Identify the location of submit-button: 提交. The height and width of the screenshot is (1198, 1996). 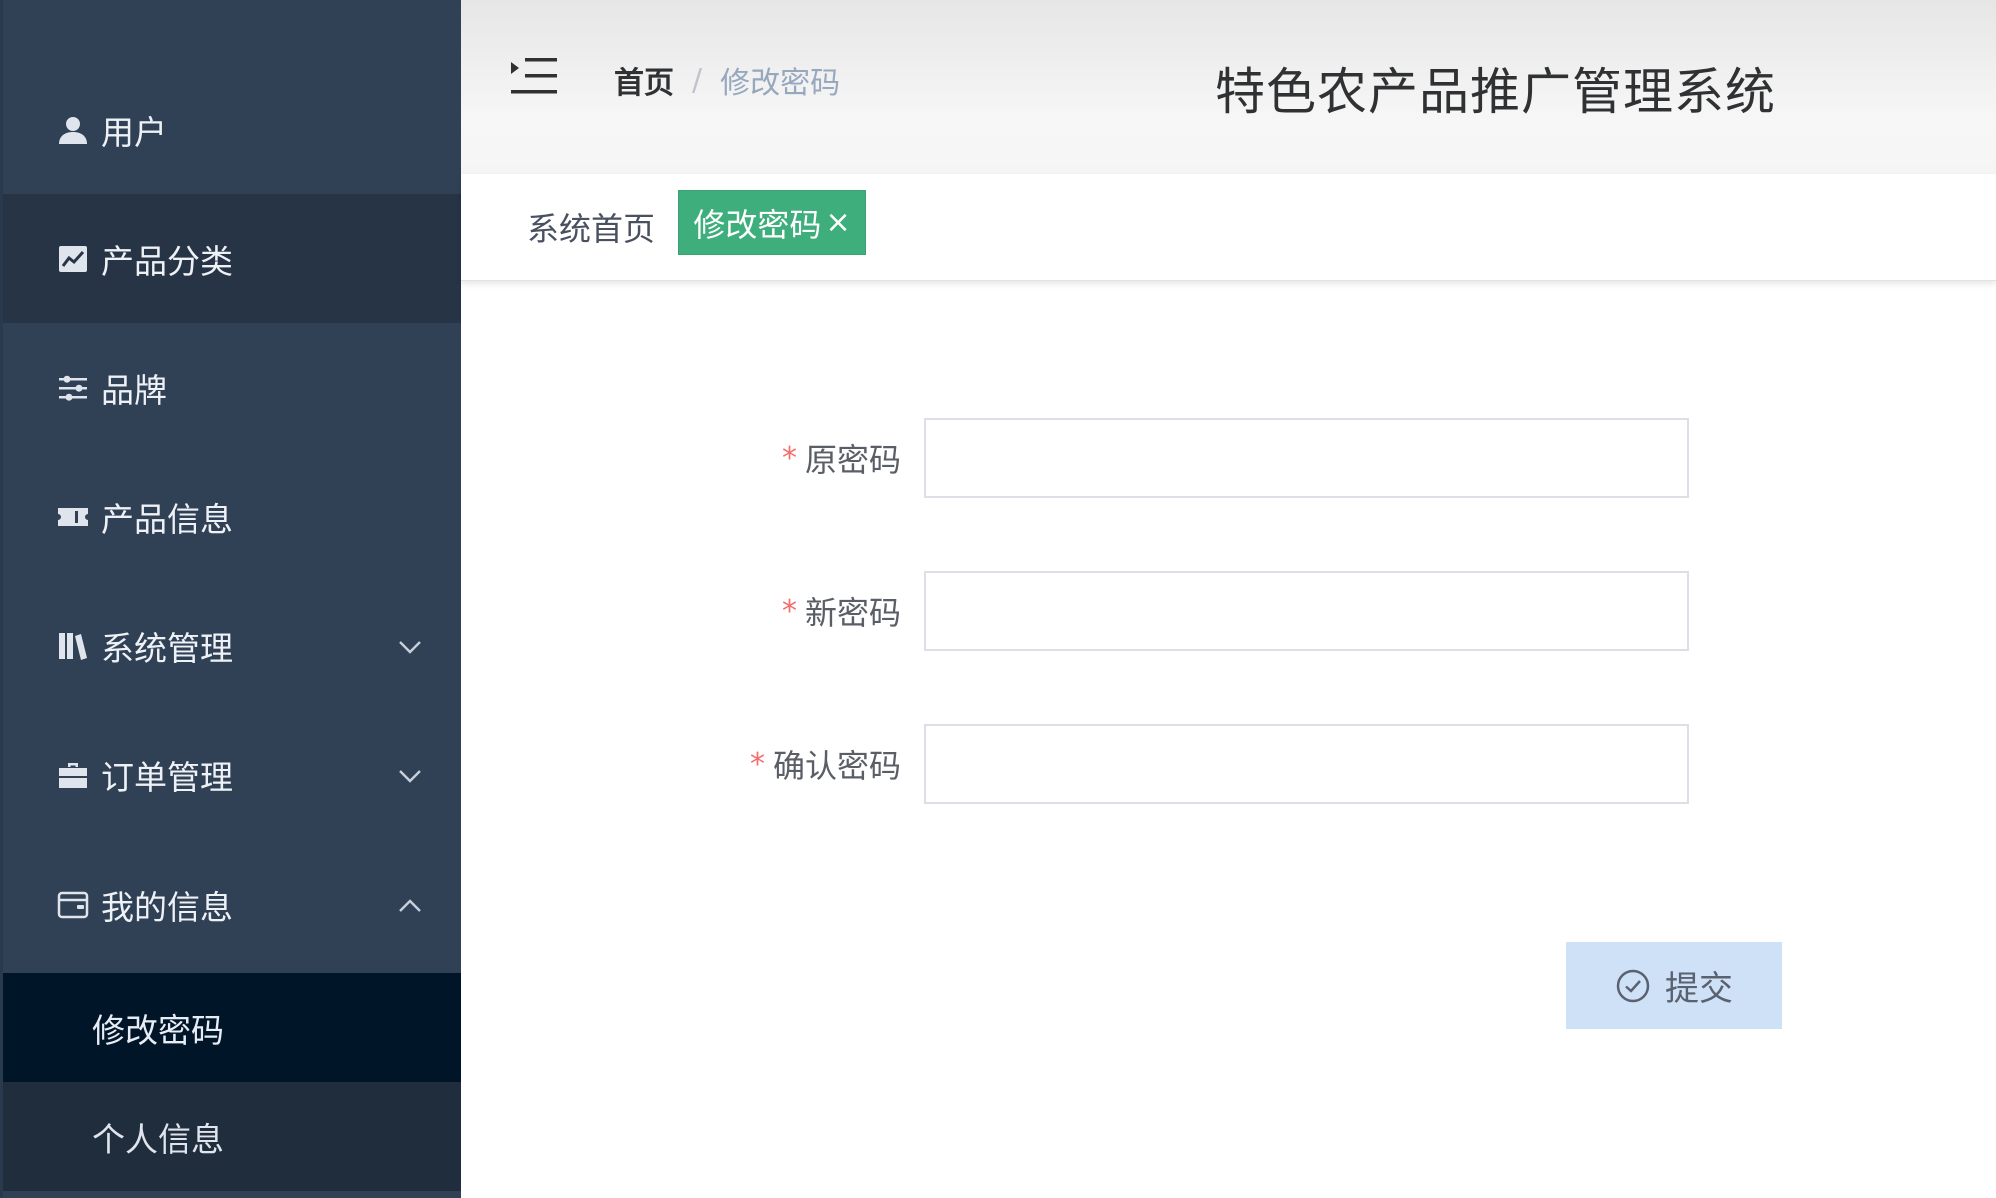
(1674, 985).